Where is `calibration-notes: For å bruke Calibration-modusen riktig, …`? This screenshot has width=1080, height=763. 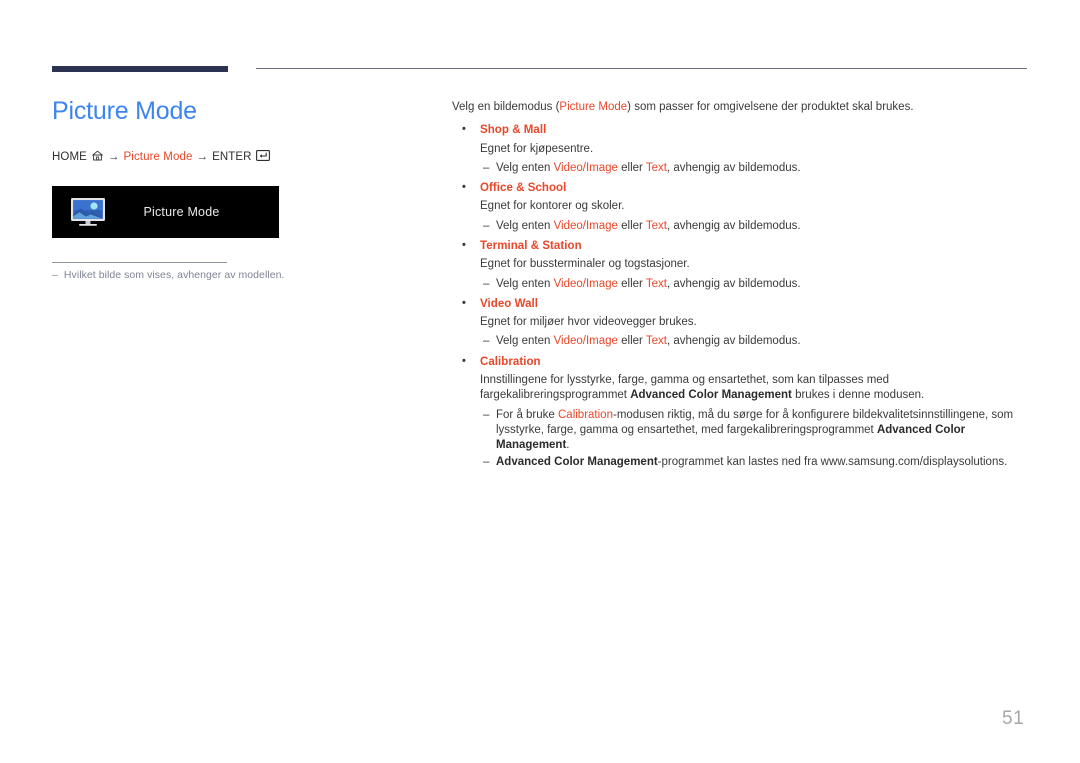 calibration-notes: For å bruke Calibration-modusen riktig, … is located at coordinates (740, 439).